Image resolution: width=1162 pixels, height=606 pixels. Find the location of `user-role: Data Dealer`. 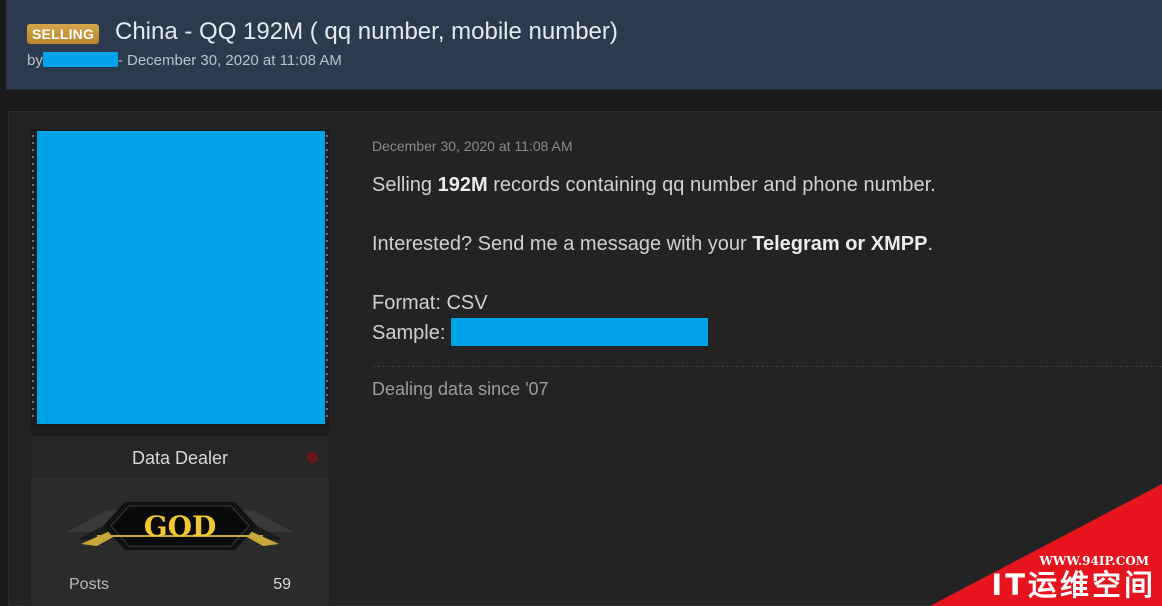

user-role: Data Dealer is located at coordinates (180, 458).